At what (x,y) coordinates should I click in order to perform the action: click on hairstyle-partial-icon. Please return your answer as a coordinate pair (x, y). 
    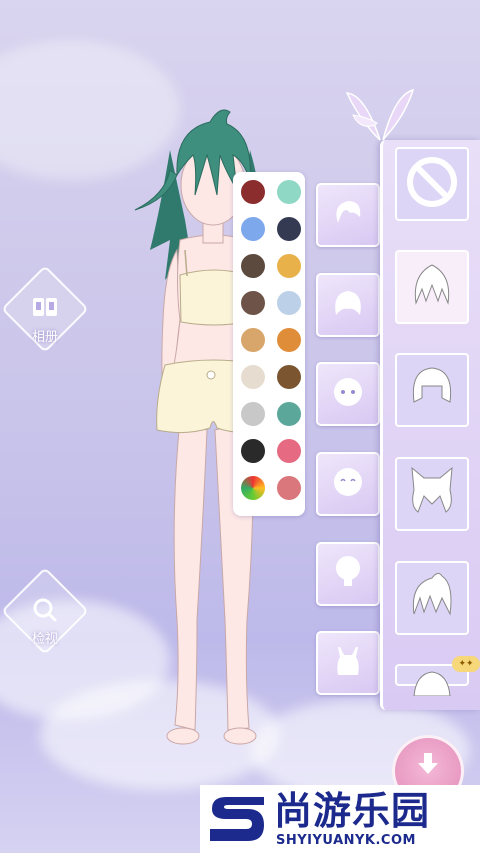
    Looking at the image, I should click on (432, 683).